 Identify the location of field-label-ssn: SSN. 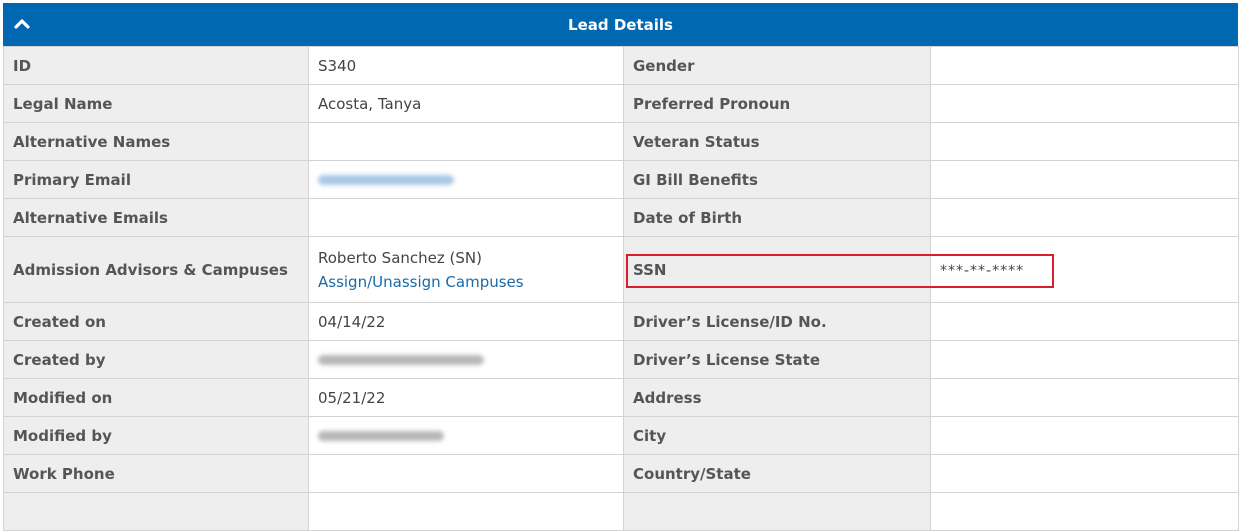
(777, 269).